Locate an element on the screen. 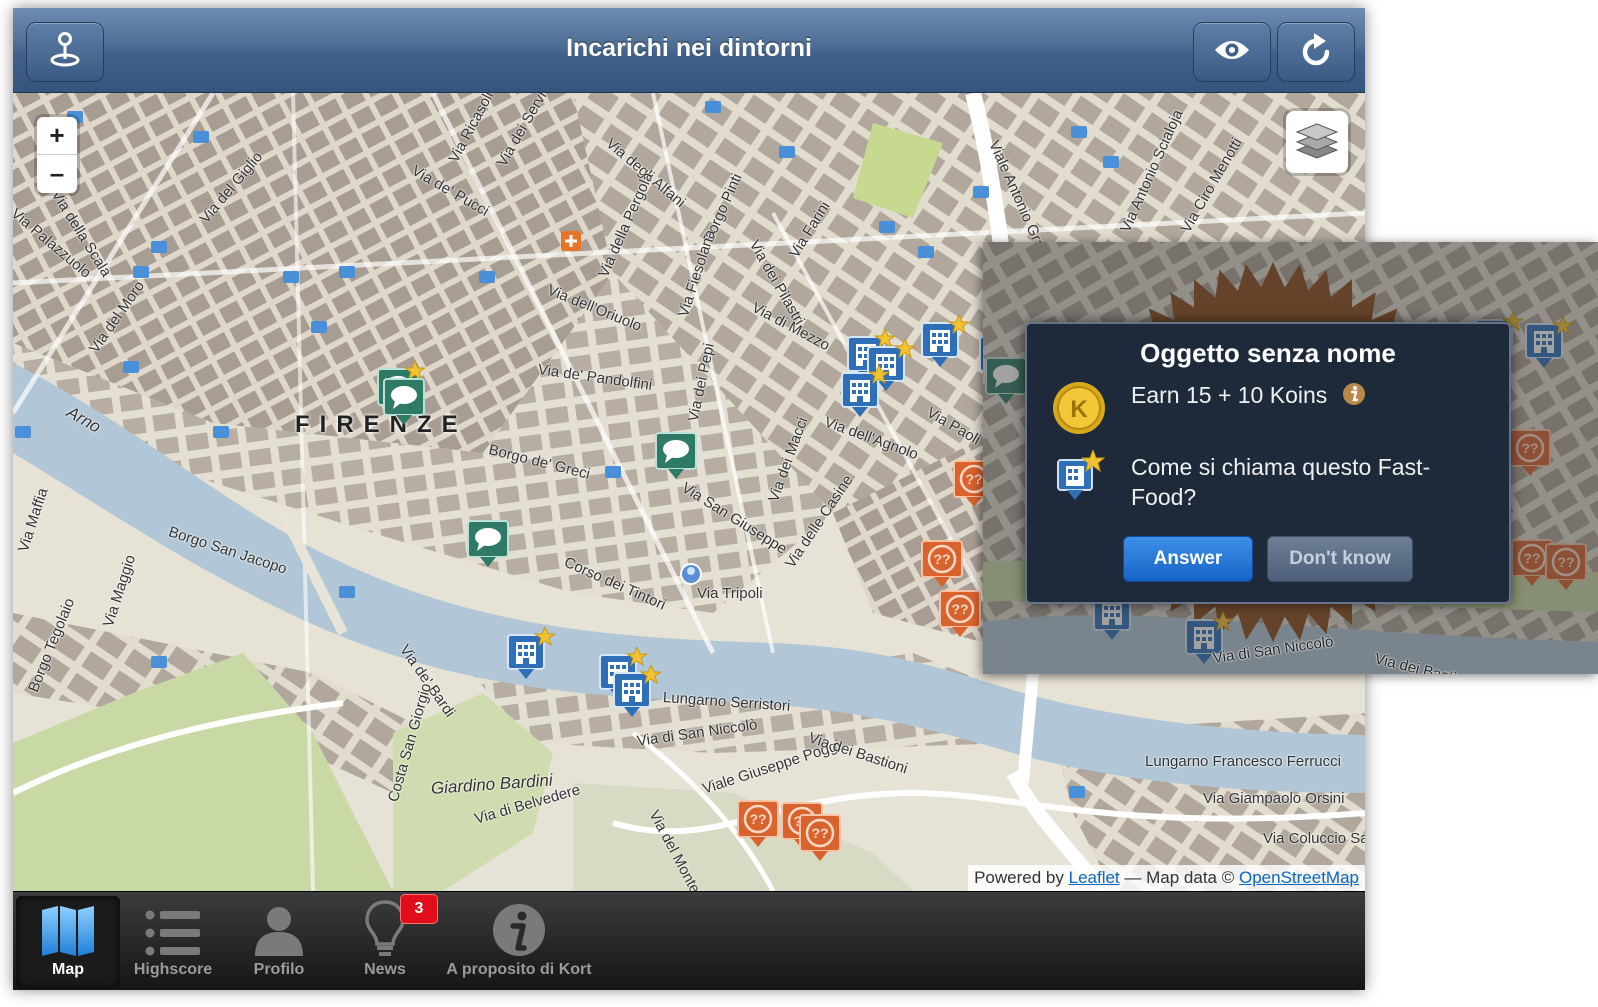  map-icon is located at coordinates (68, 927).